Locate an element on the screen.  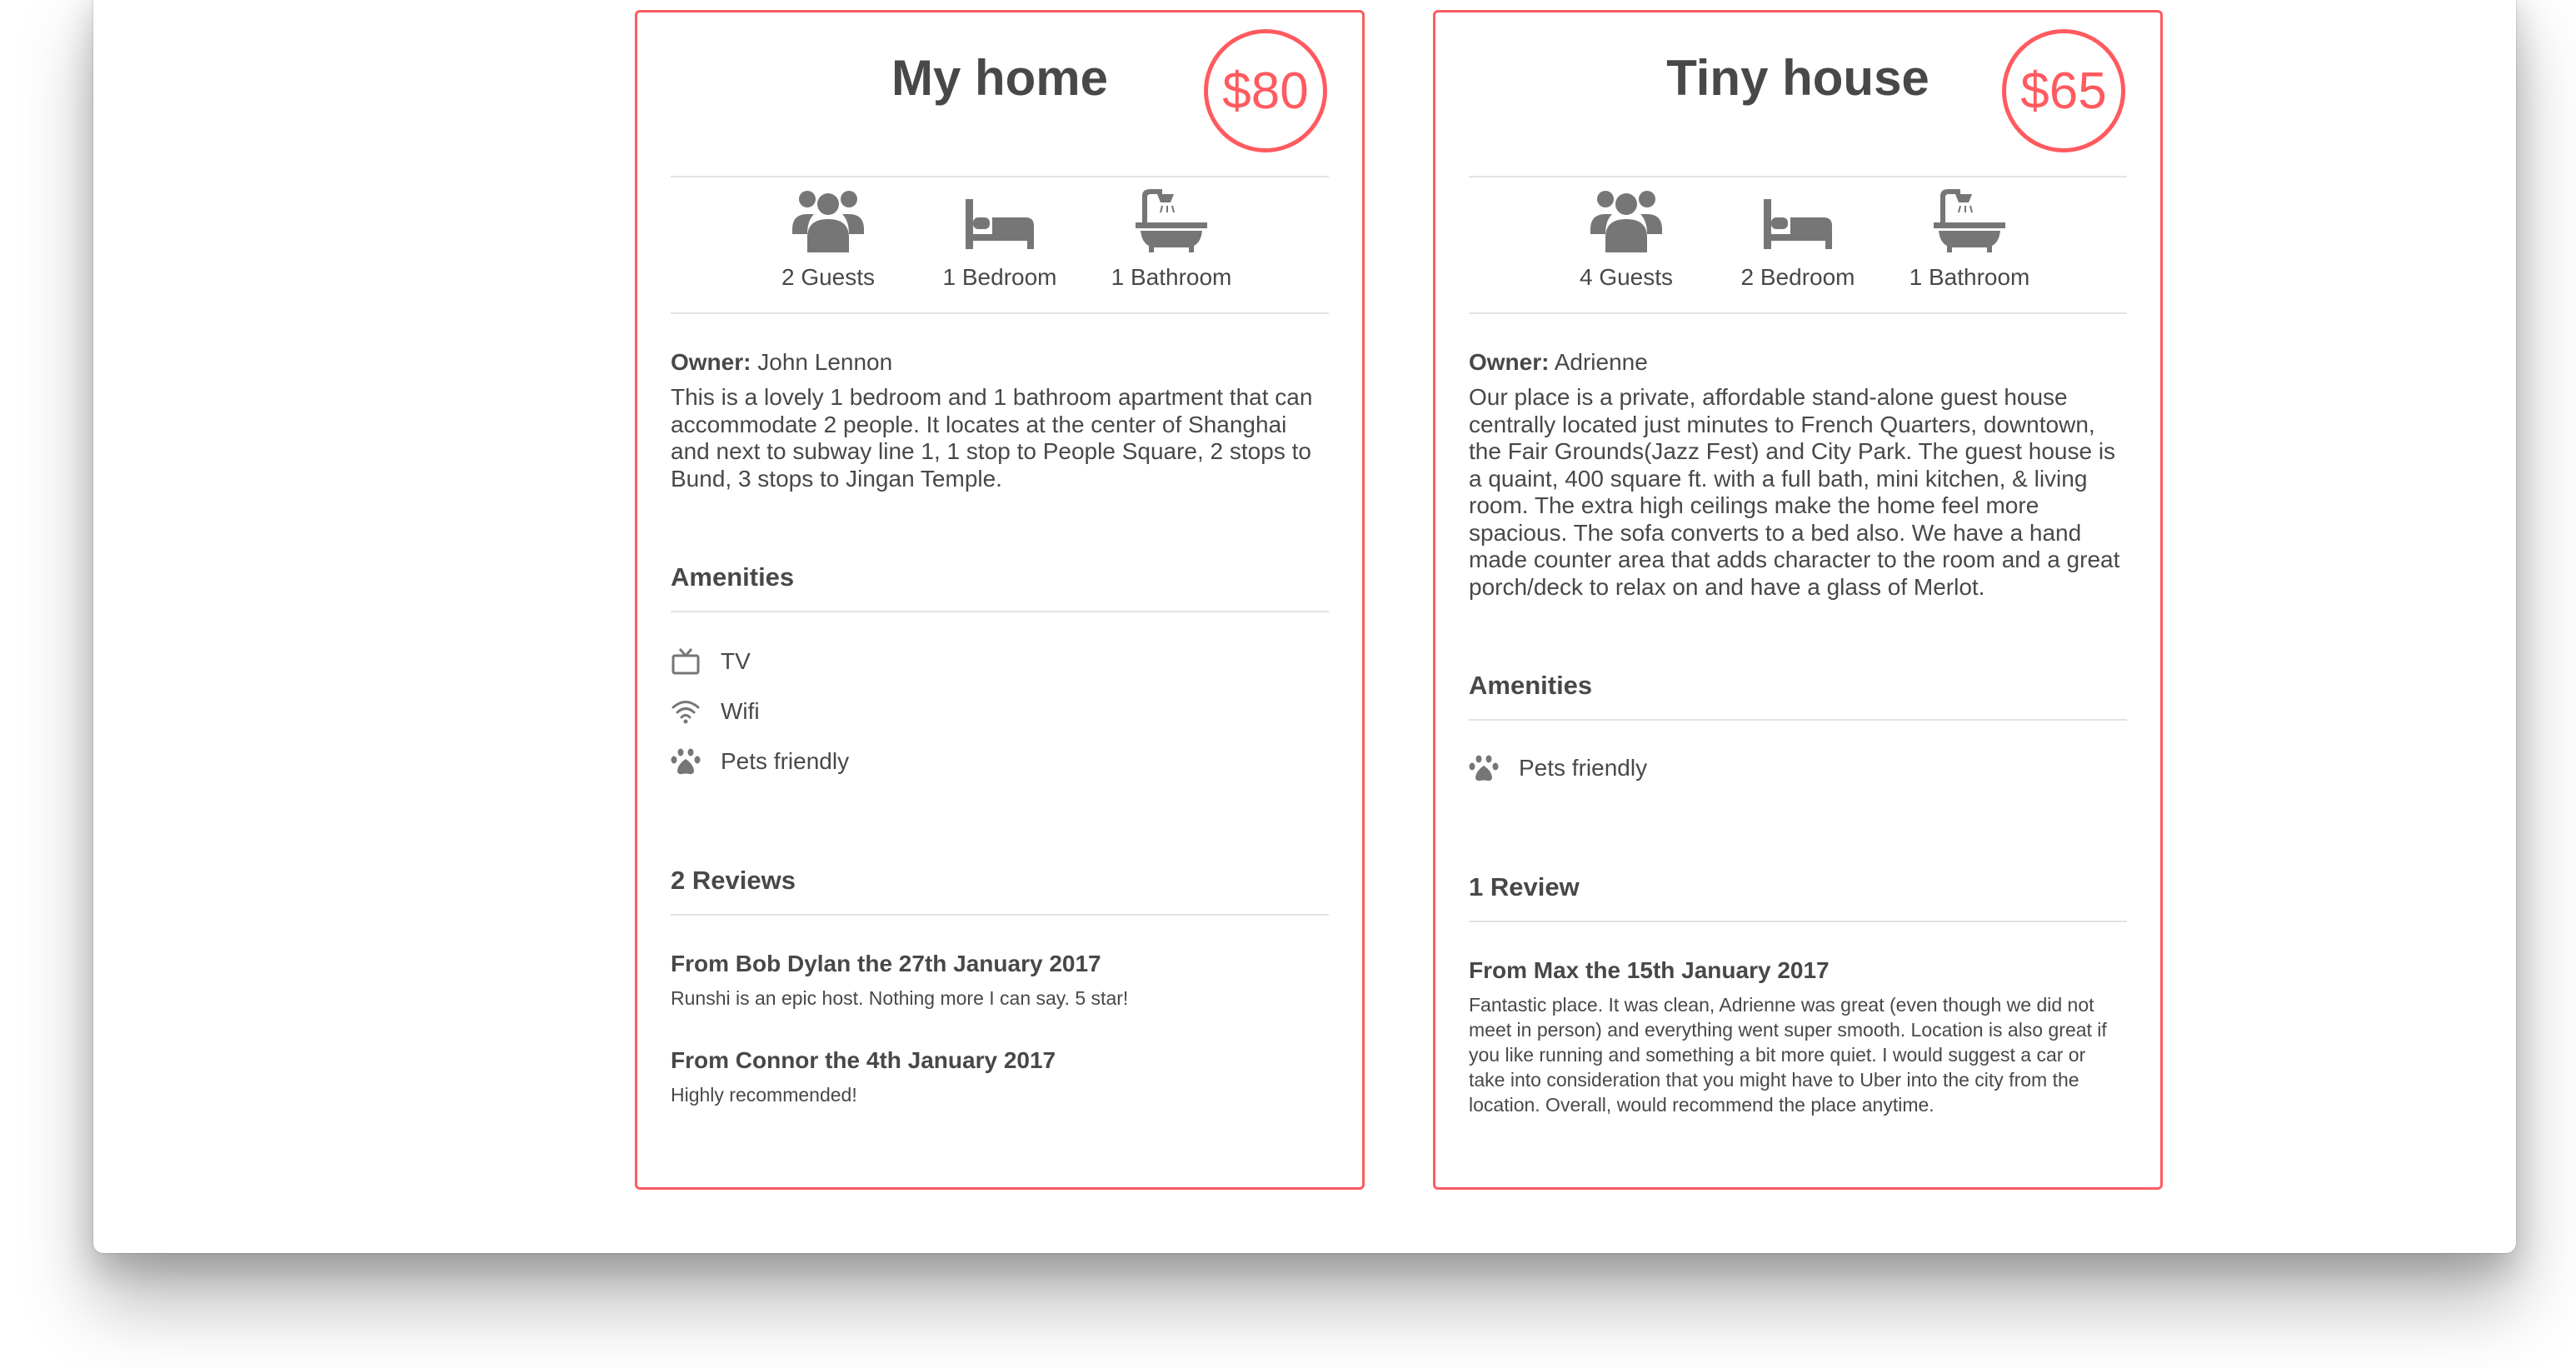
owner-line: Owner: Adrienne is located at coordinates (1798, 362).